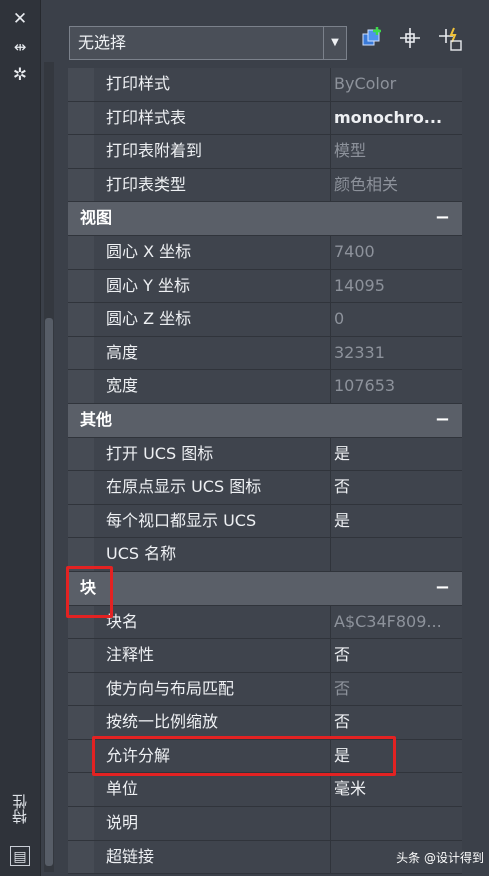 The image size is (489, 876). Describe the element at coordinates (354, 251) in the screenshot. I see `property-value: 7400` at that location.